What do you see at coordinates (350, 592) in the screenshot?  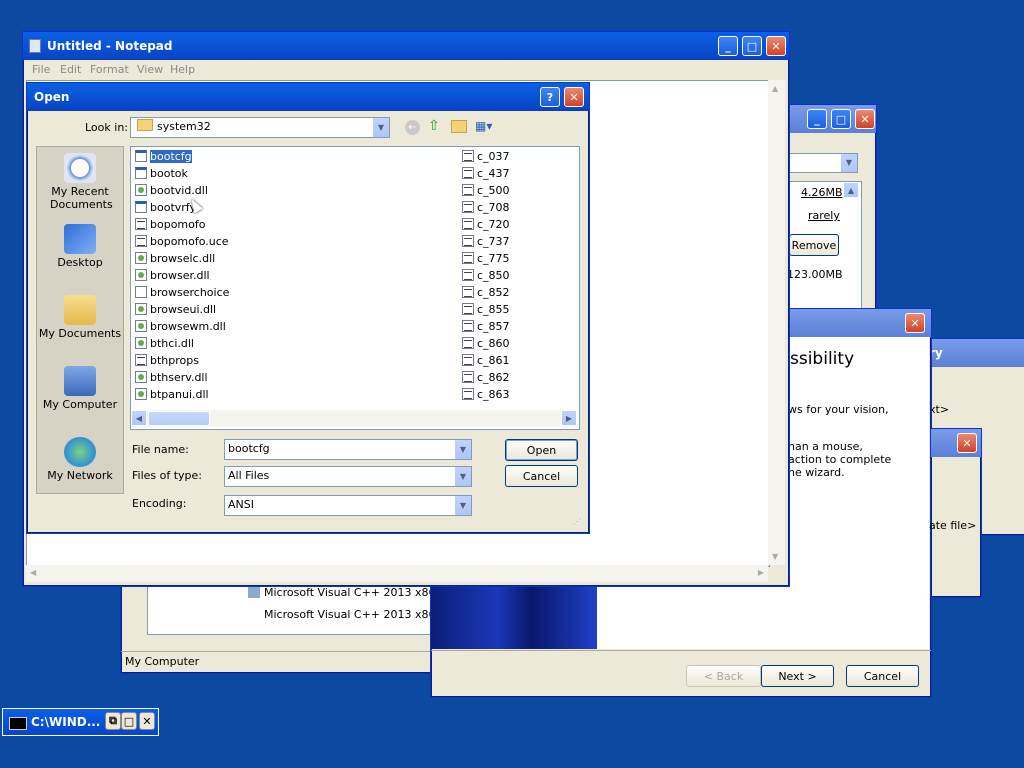 I see `list-item: Microsoft Visual C++ 2013 x86 Ad` at bounding box center [350, 592].